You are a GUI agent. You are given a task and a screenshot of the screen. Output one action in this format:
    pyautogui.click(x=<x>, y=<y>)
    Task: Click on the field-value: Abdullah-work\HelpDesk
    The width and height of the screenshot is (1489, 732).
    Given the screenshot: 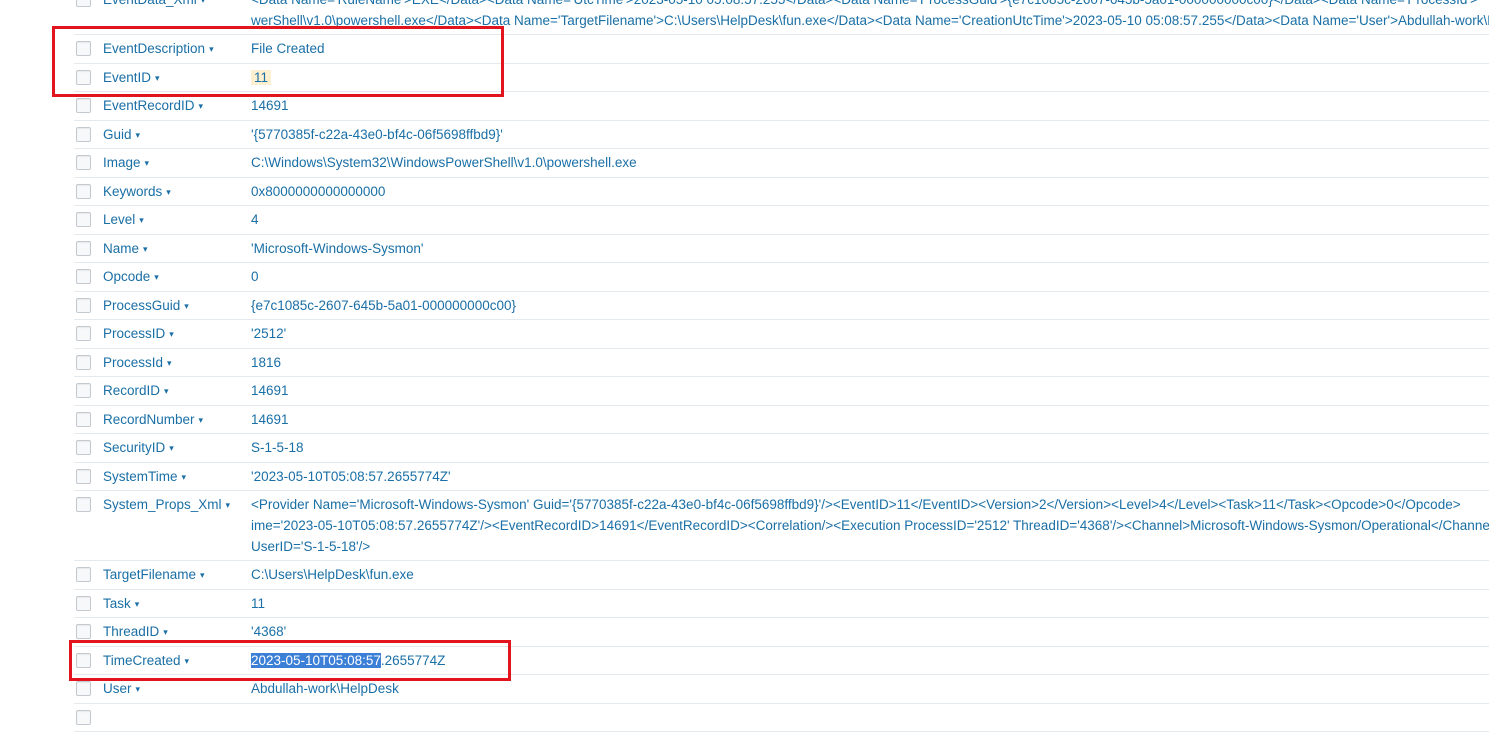 What is the action you would take?
    pyautogui.click(x=325, y=688)
    